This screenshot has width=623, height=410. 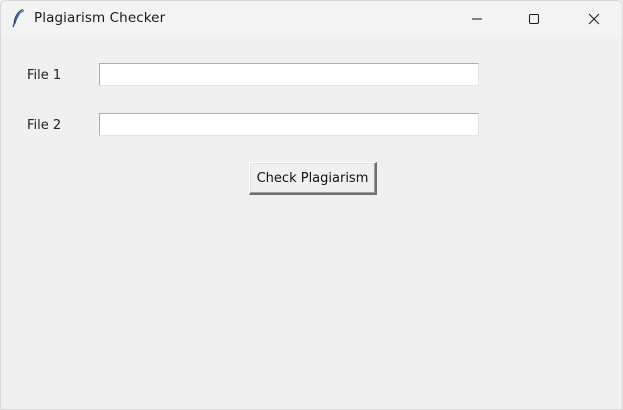 What do you see at coordinates (289, 74) in the screenshot?
I see `file1-input` at bounding box center [289, 74].